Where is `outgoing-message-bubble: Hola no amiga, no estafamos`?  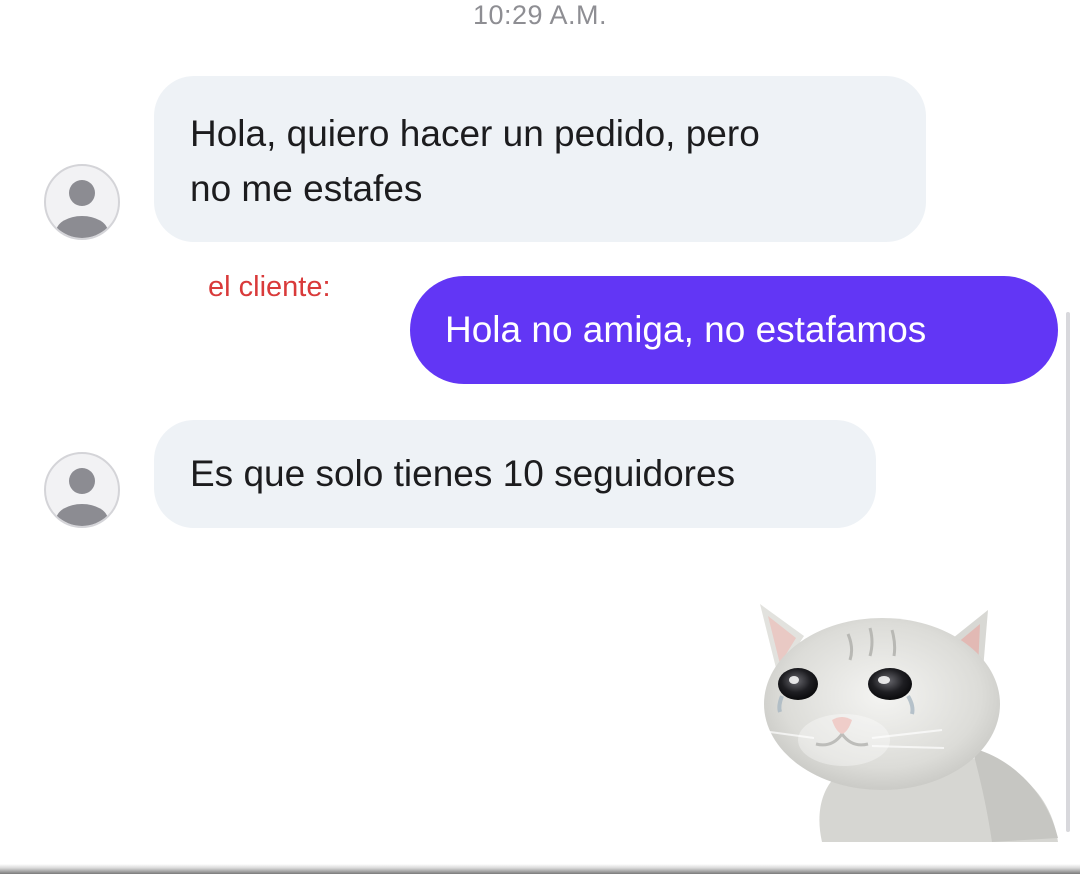
outgoing-message-bubble: Hola no amiga, no estafamos is located at coordinates (734, 330).